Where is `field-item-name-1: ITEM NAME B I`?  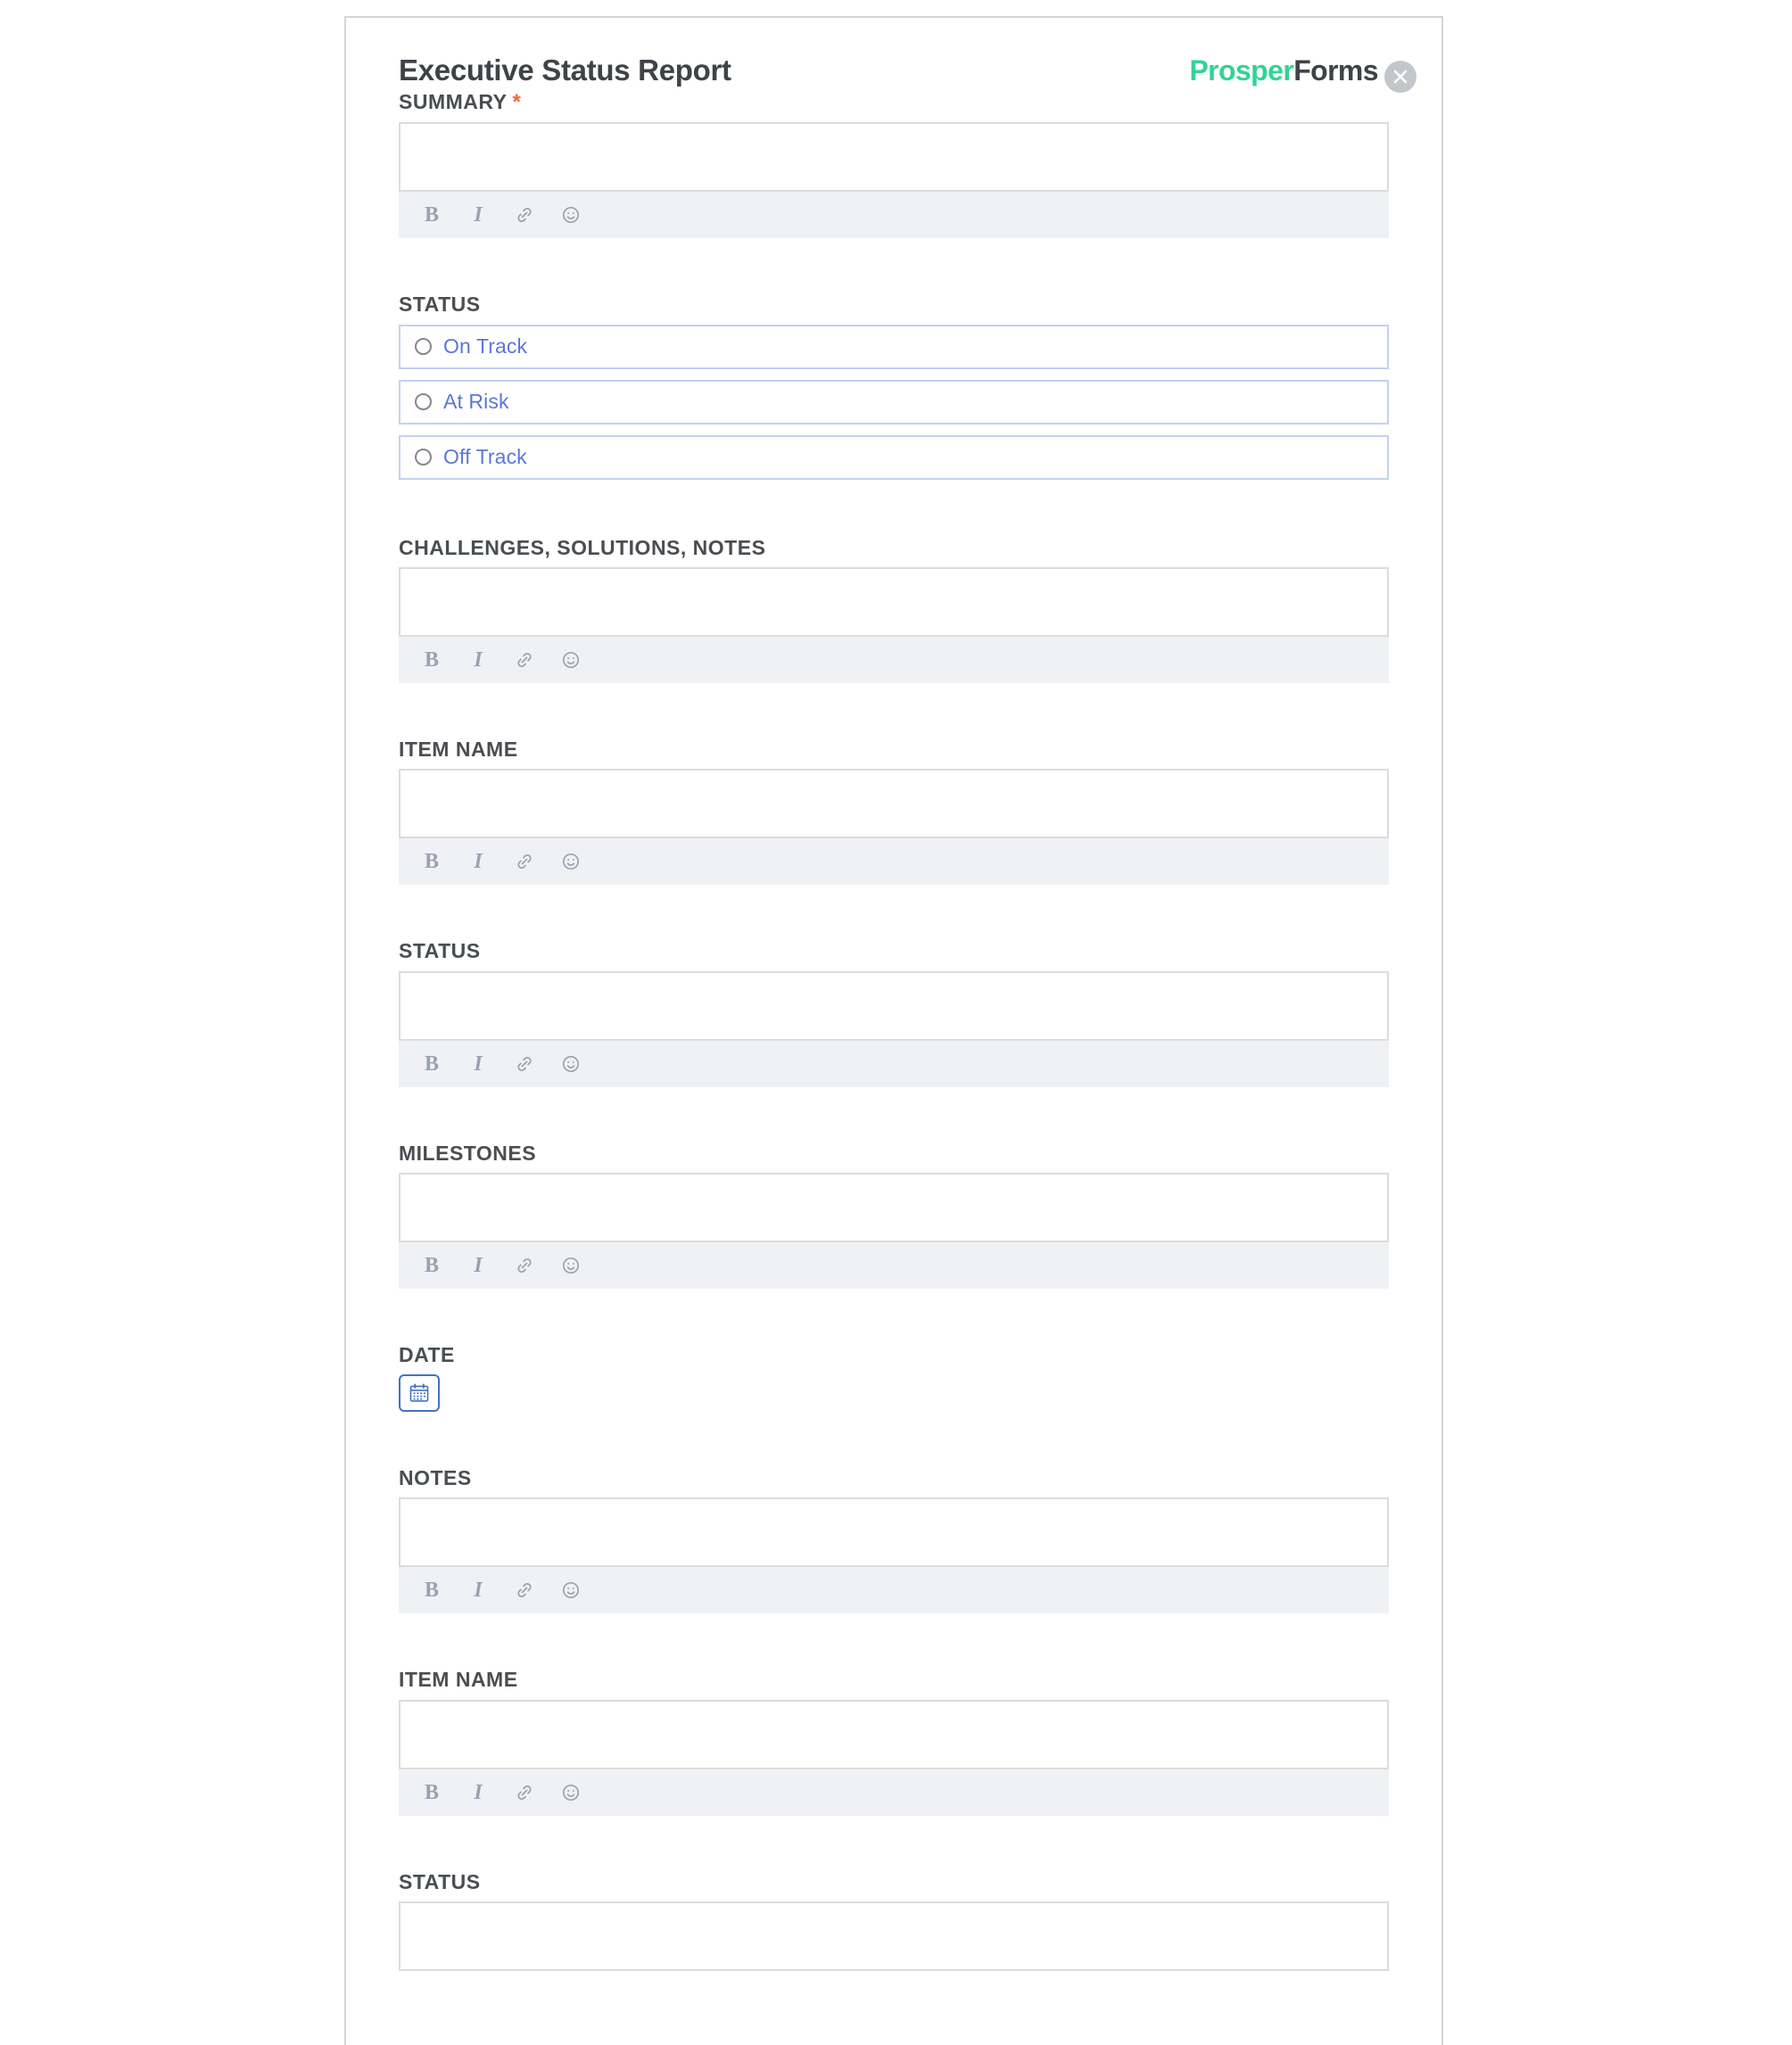
field-item-name-1: ITEM NAME B I is located at coordinates (893, 811).